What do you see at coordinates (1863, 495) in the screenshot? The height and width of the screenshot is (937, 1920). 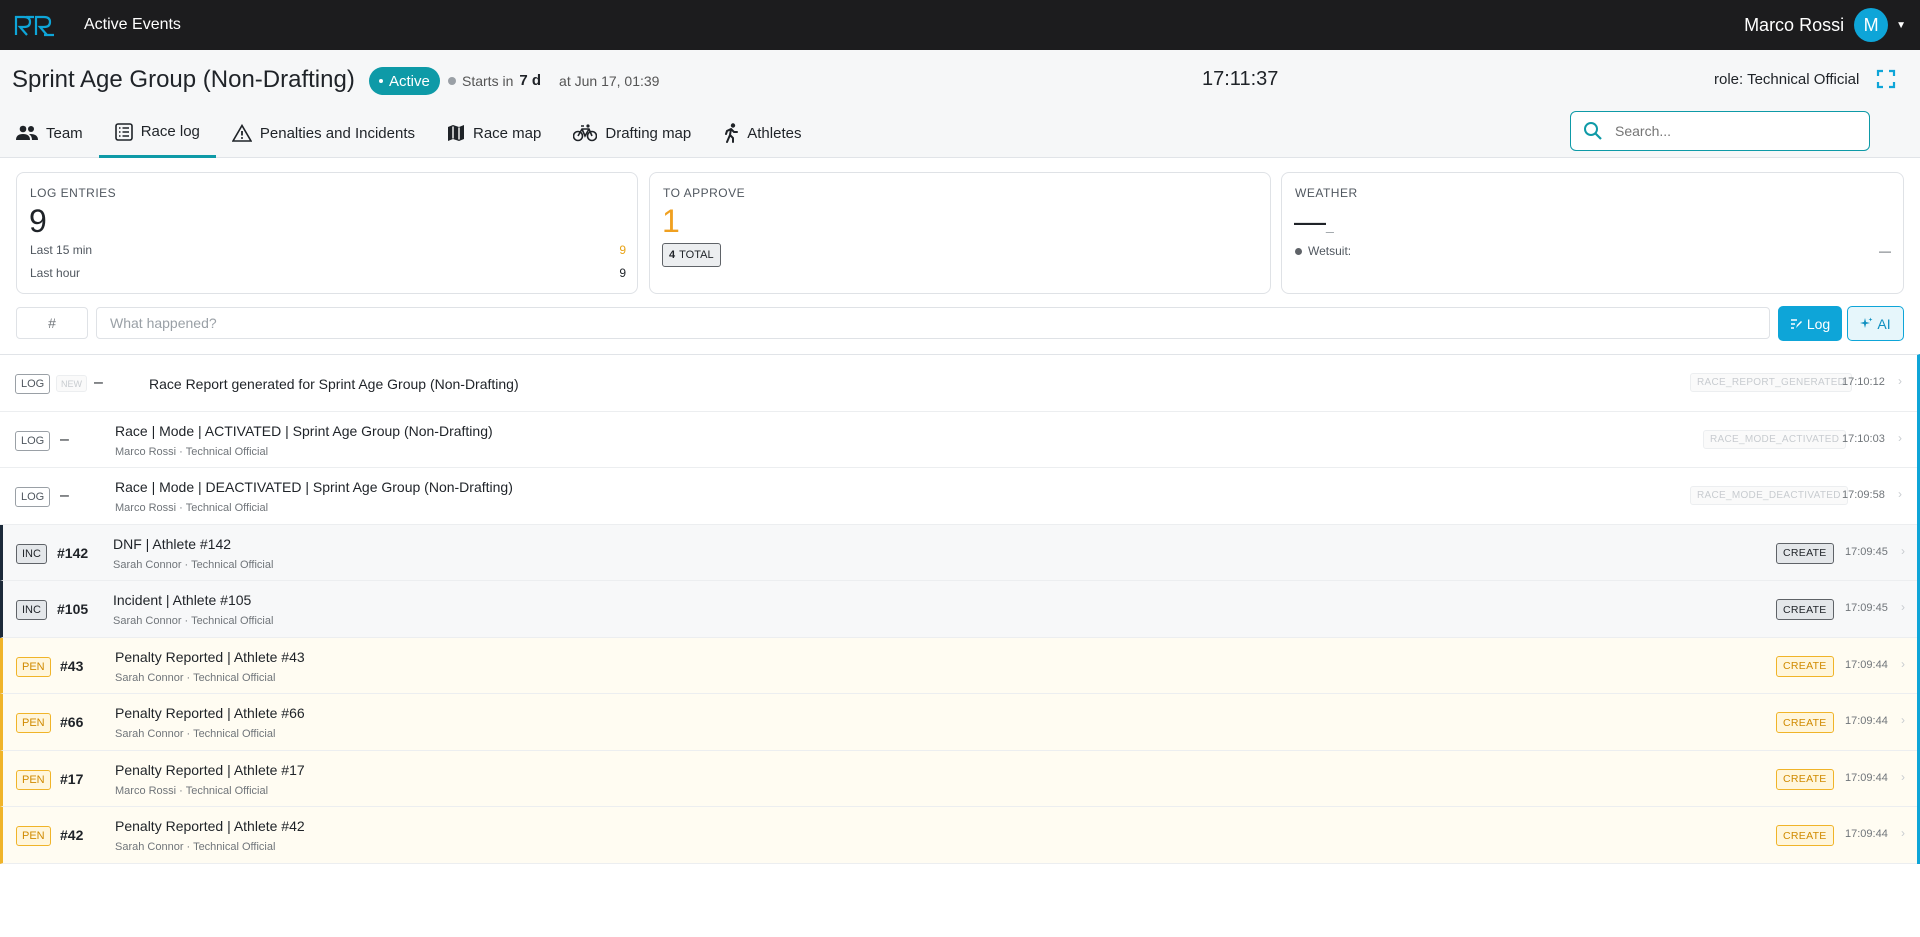 I see `entry-time: 17:09:58` at bounding box center [1863, 495].